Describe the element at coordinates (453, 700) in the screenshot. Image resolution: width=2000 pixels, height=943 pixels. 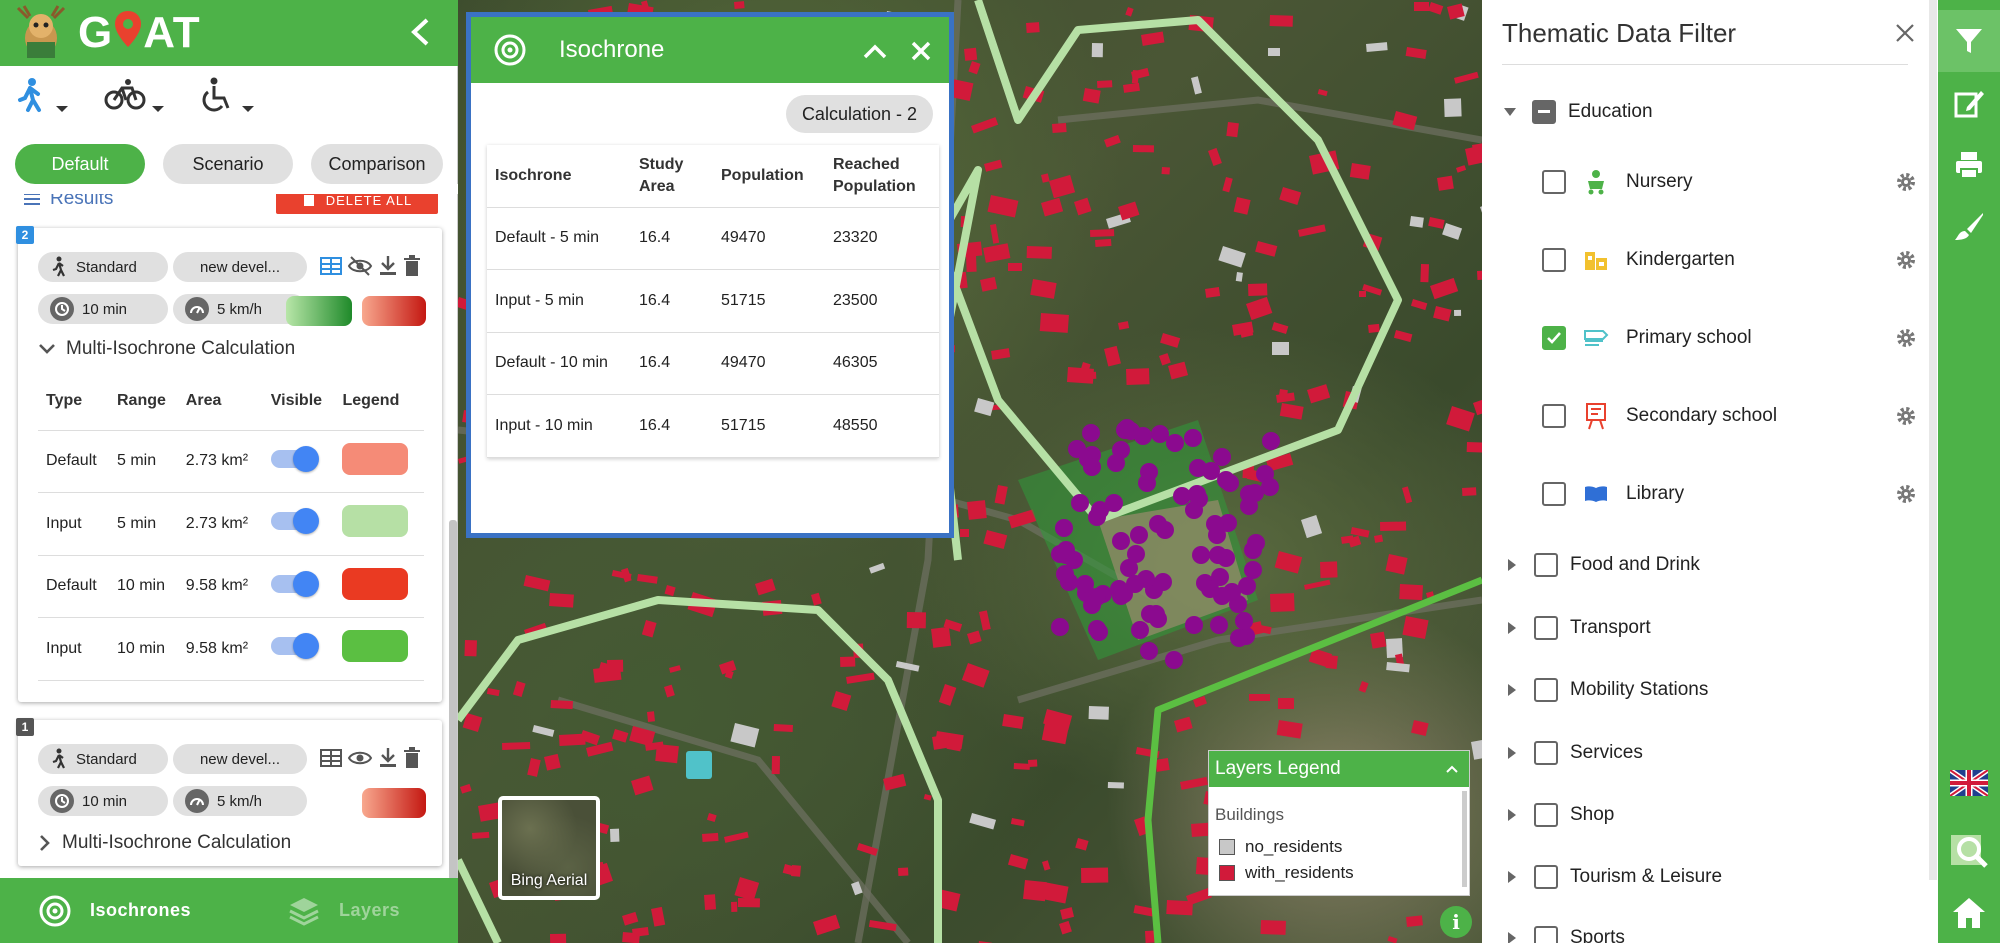
I see `left-panel-scrollbar` at that location.